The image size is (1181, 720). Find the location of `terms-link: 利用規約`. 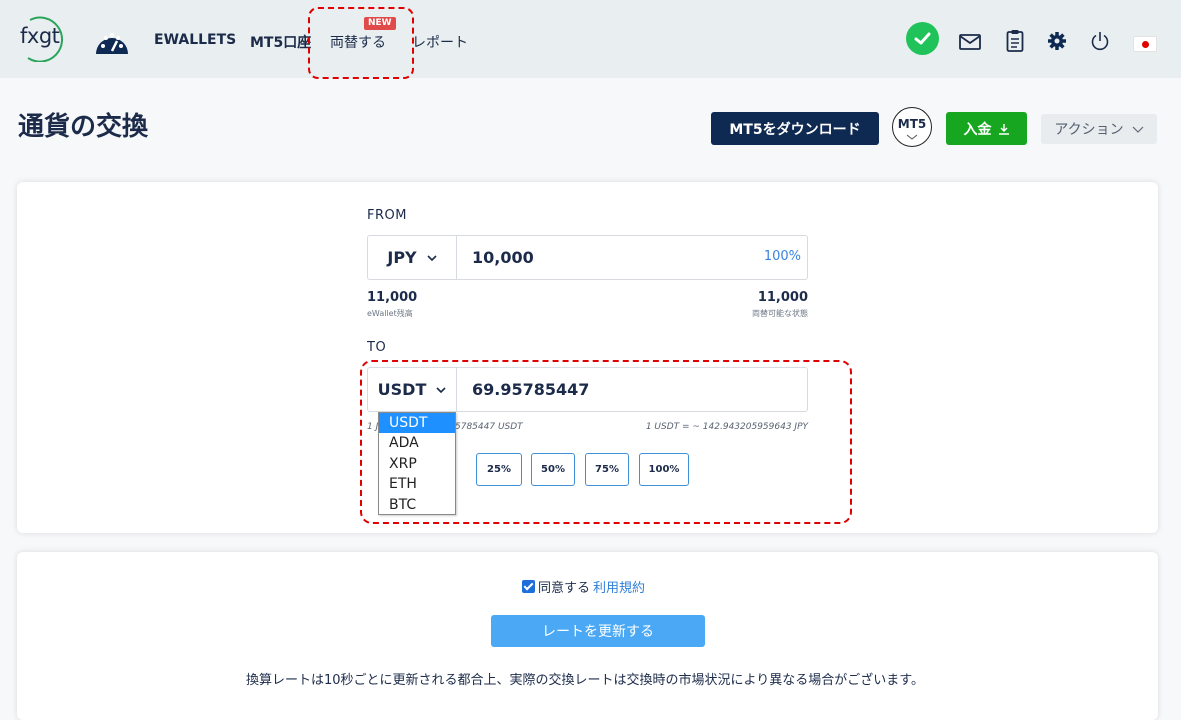

terms-link: 利用規約 is located at coordinates (619, 586).